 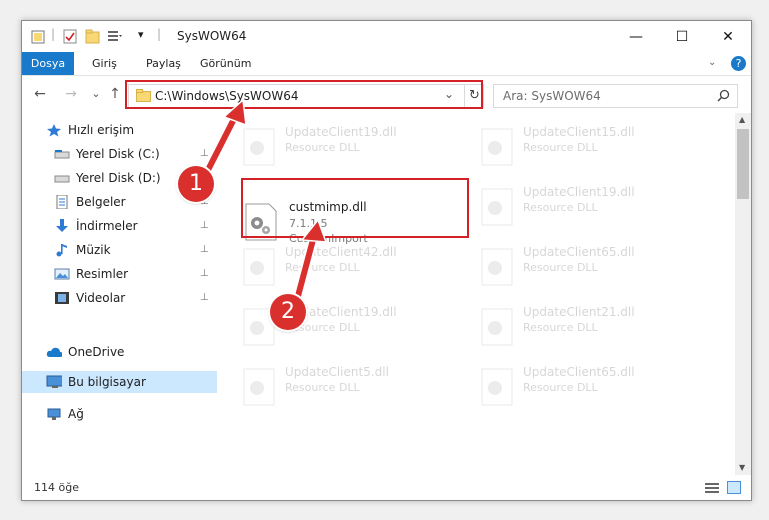 What do you see at coordinates (196, 184) in the screenshot?
I see `step-badge-1: 1` at bounding box center [196, 184].